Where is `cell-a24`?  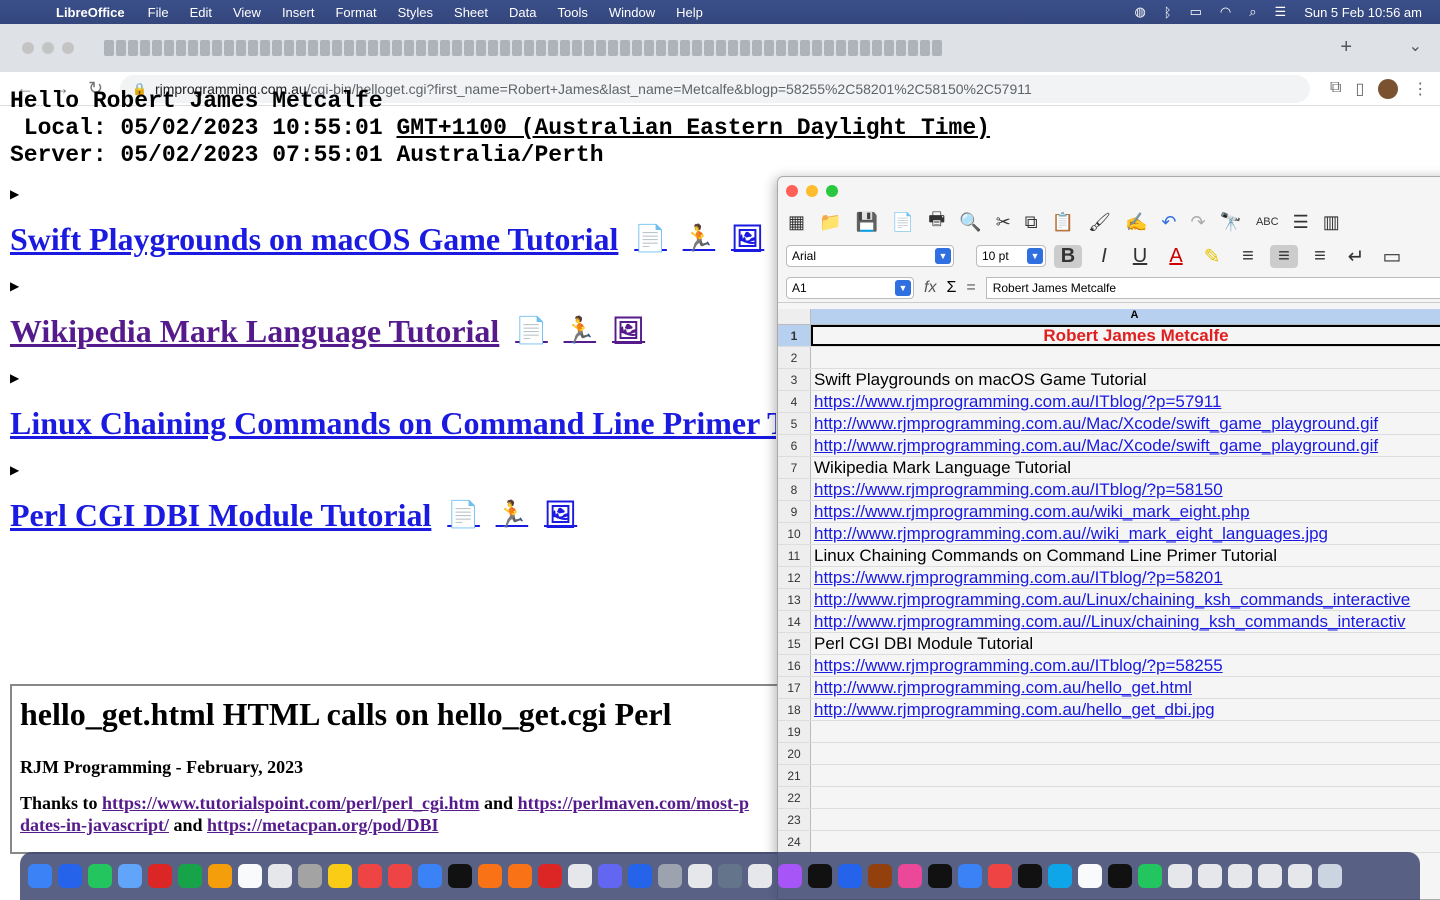
cell-a24 is located at coordinates (1125, 841).